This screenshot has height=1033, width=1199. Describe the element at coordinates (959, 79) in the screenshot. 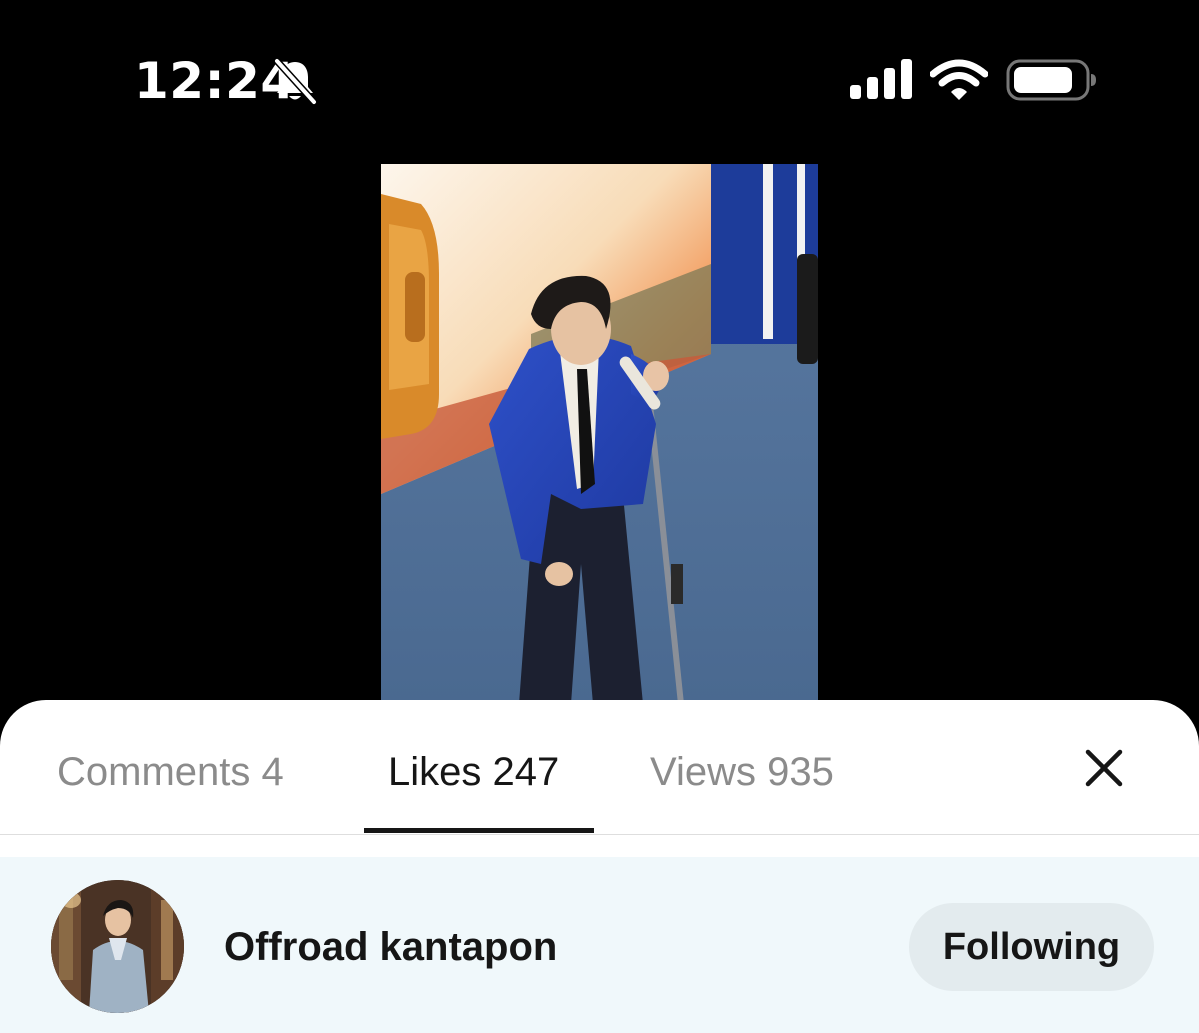

I see `wifi-icon` at that location.